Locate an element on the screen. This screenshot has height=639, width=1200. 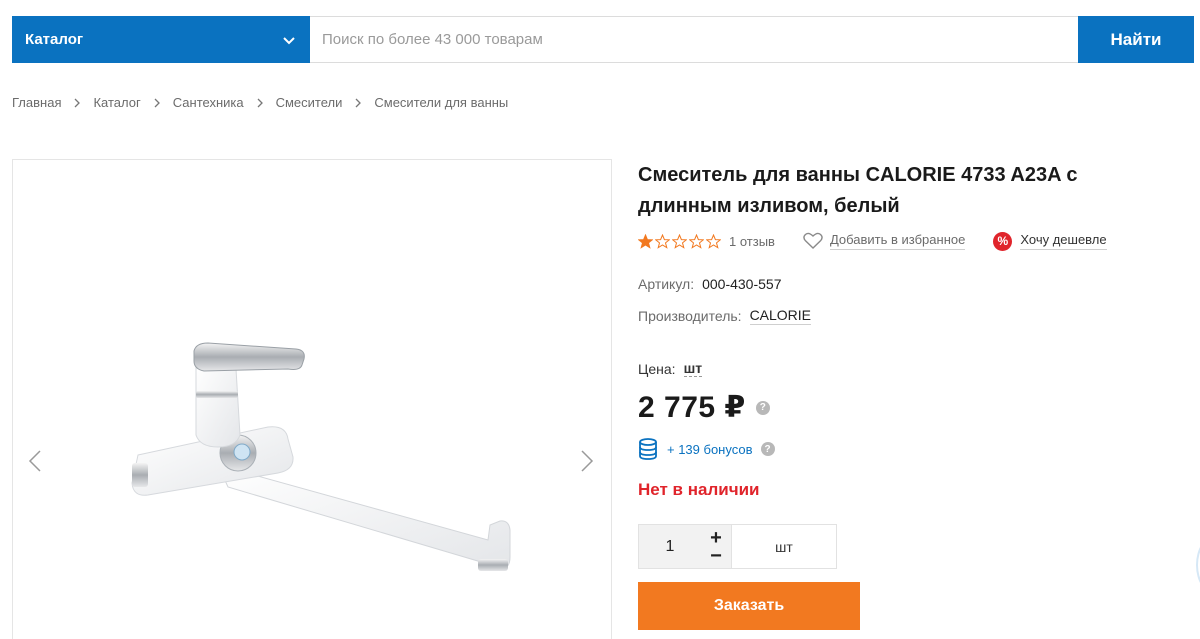
find-button: Найти is located at coordinates (1136, 39).